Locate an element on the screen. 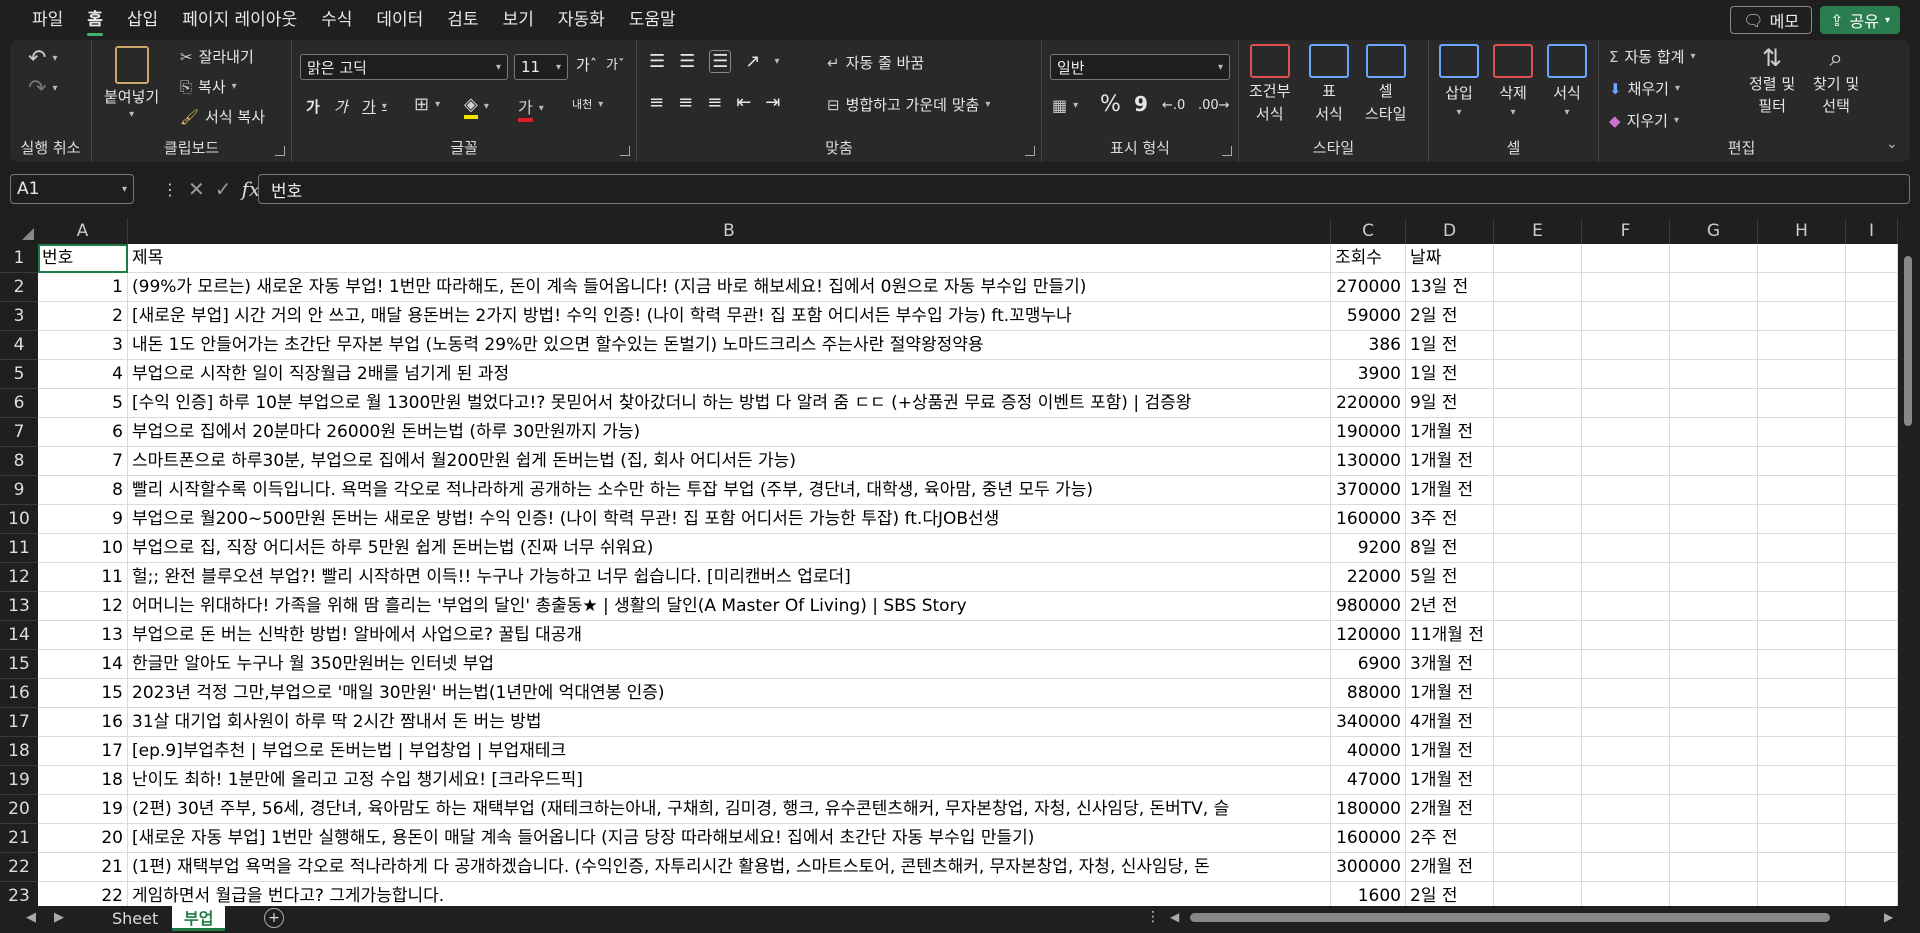  bold-button: 가 is located at coordinates (313, 106).